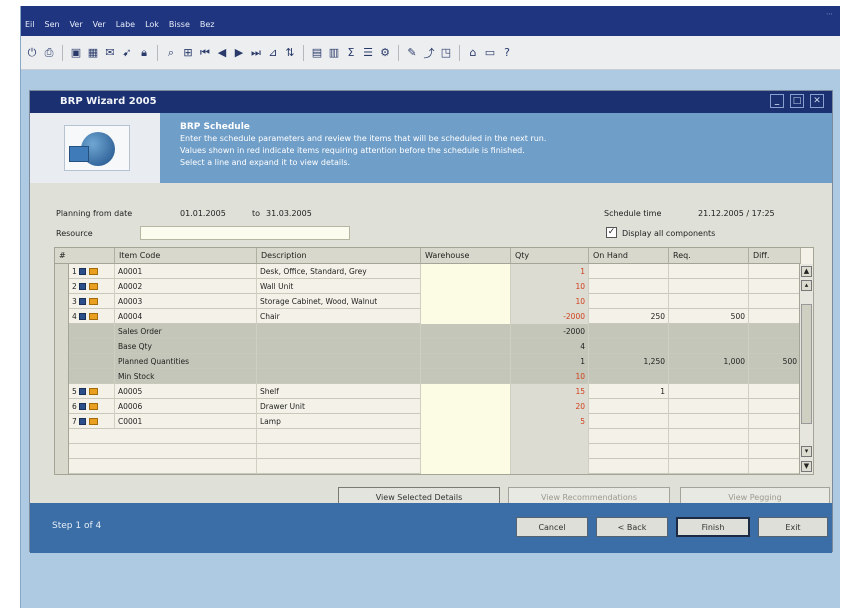 The image size is (844, 608). What do you see at coordinates (473, 53) in the screenshot?
I see `messages-icon: ⌂` at bounding box center [473, 53].